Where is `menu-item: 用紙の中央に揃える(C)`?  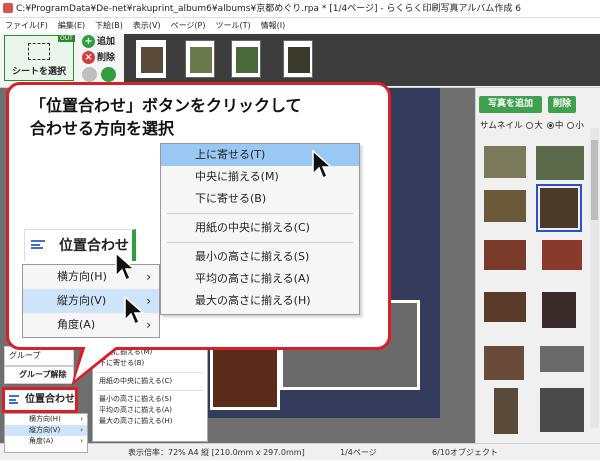
menu-item: 用紙の中央に揃える(C) is located at coordinates (150, 381).